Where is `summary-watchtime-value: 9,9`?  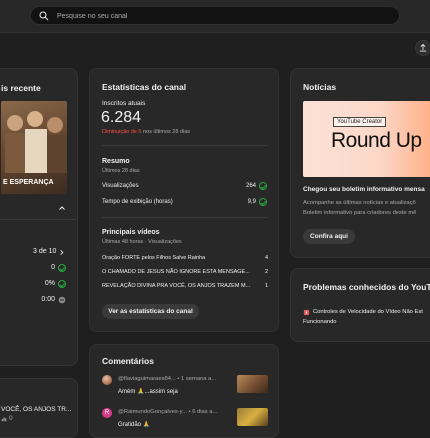 summary-watchtime-value: 9,9 is located at coordinates (251, 202).